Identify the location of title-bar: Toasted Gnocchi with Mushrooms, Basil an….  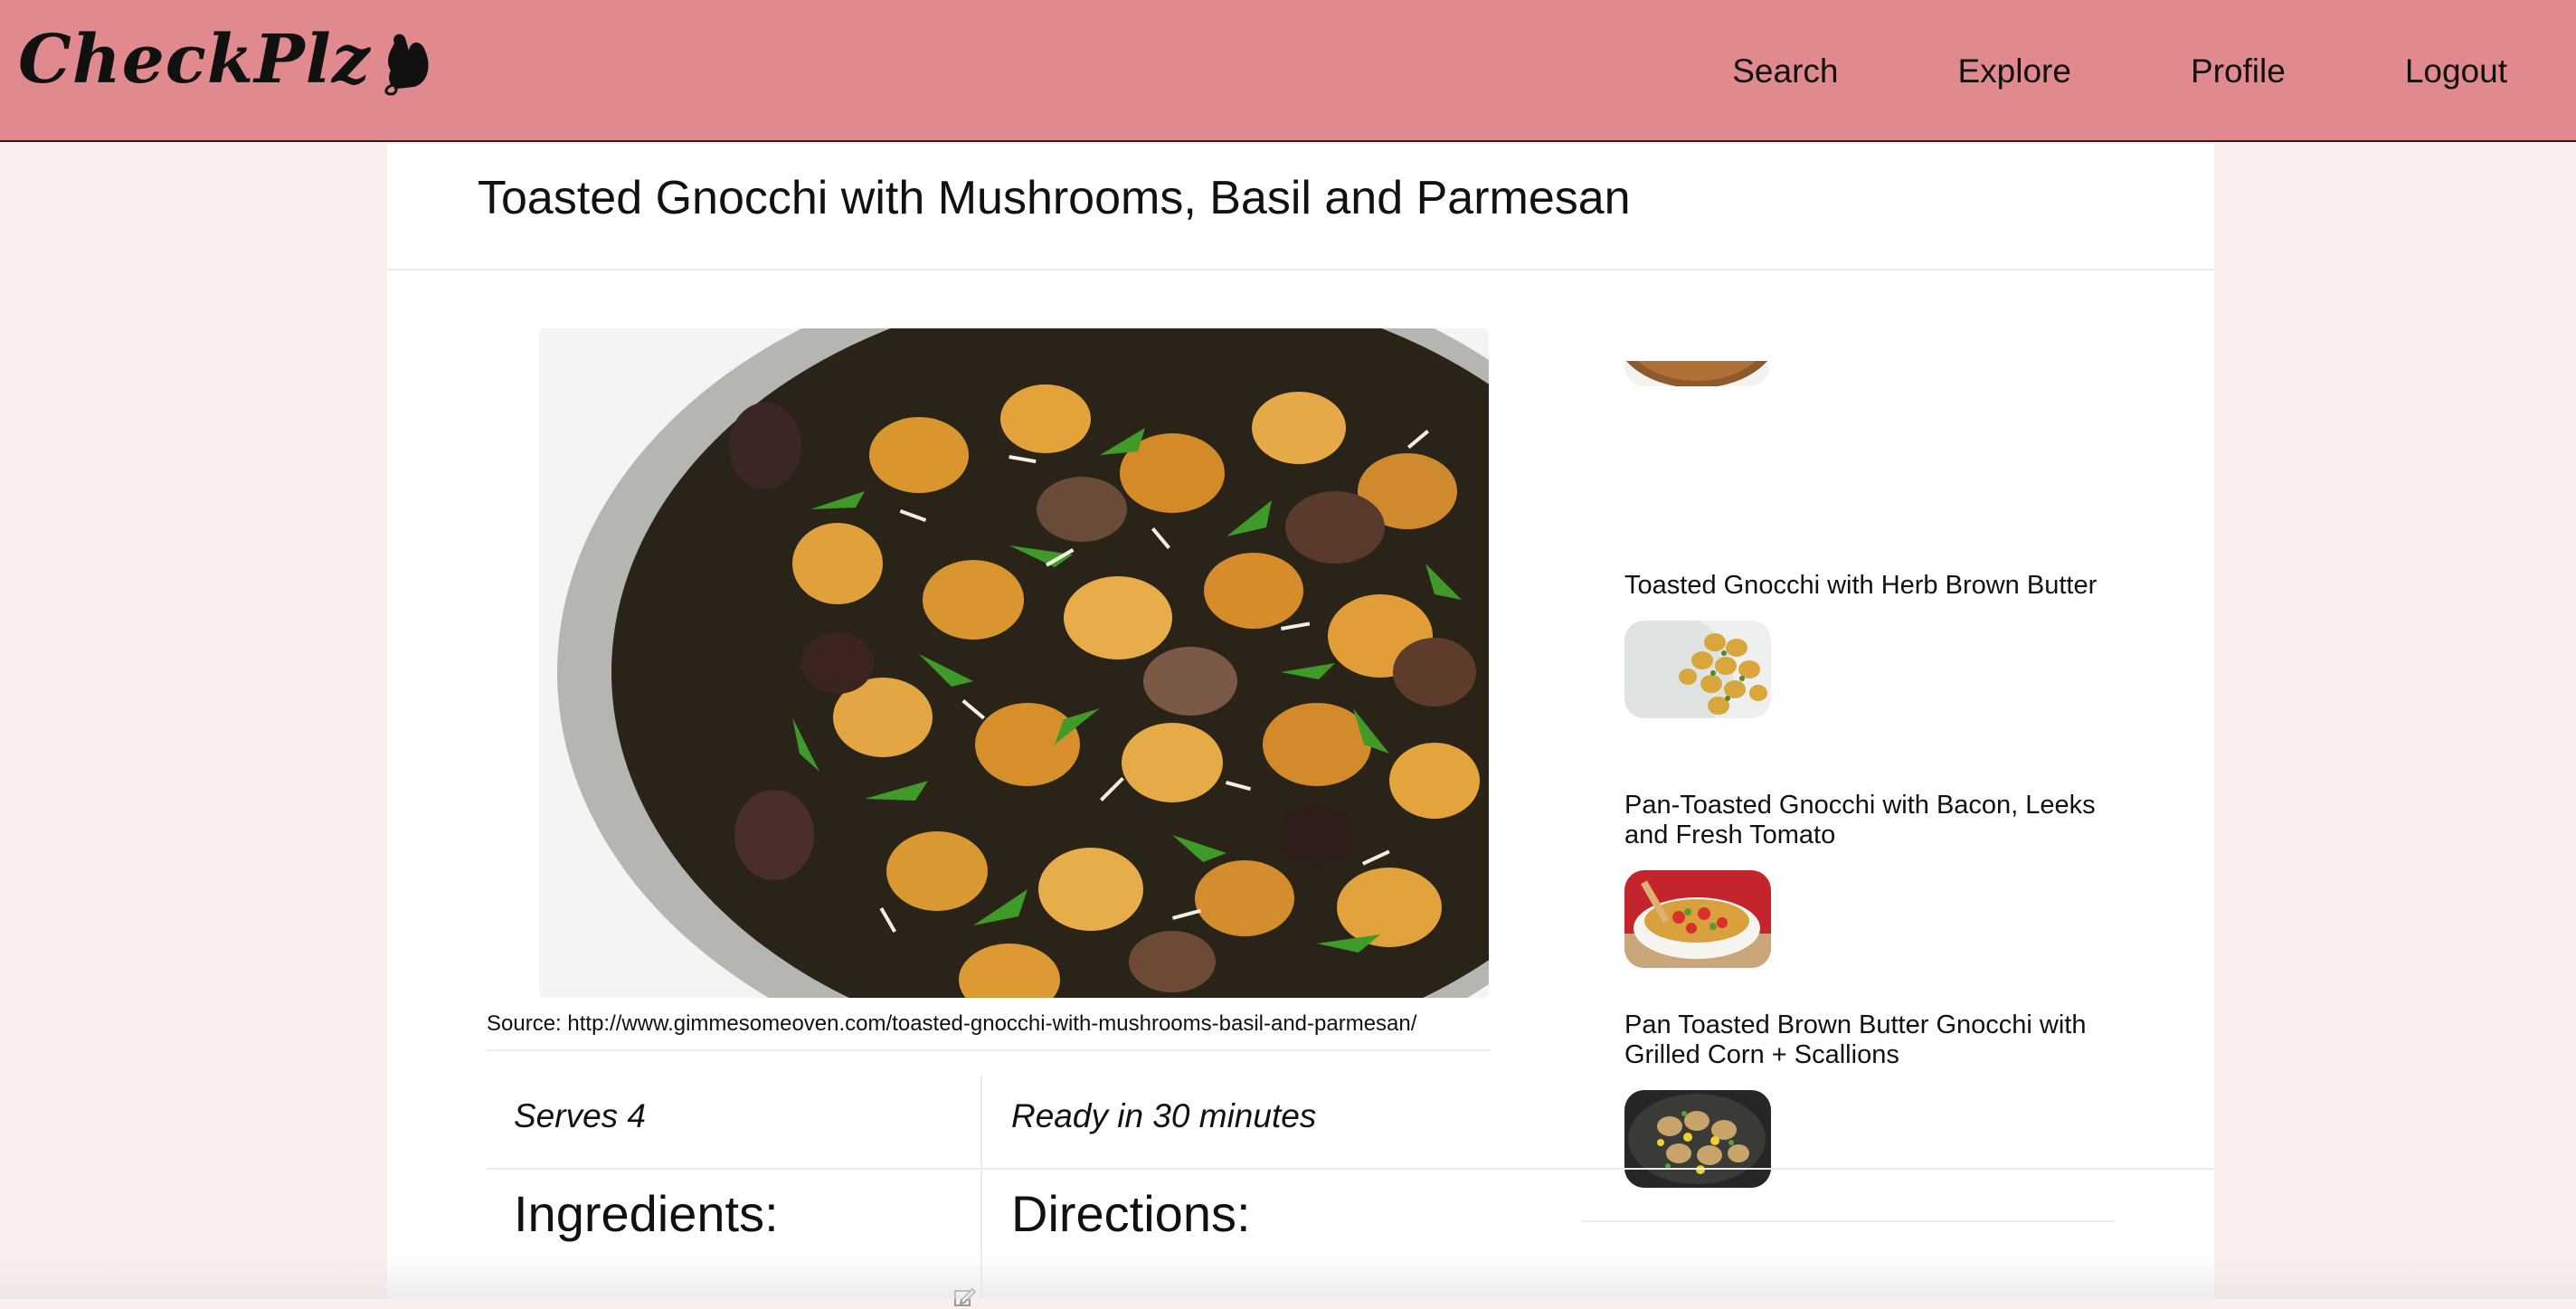
(1300, 207).